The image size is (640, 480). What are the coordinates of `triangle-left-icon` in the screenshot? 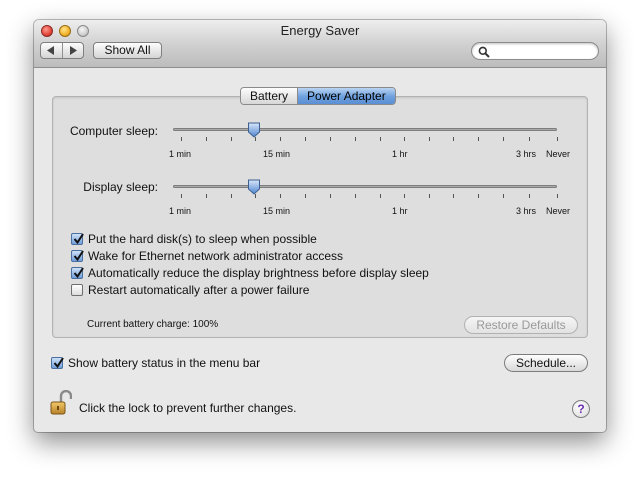 It's located at (51, 50).